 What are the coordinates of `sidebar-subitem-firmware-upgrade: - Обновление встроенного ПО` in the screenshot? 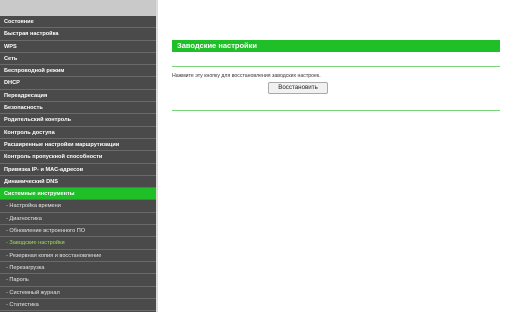 It's located at (78, 231).